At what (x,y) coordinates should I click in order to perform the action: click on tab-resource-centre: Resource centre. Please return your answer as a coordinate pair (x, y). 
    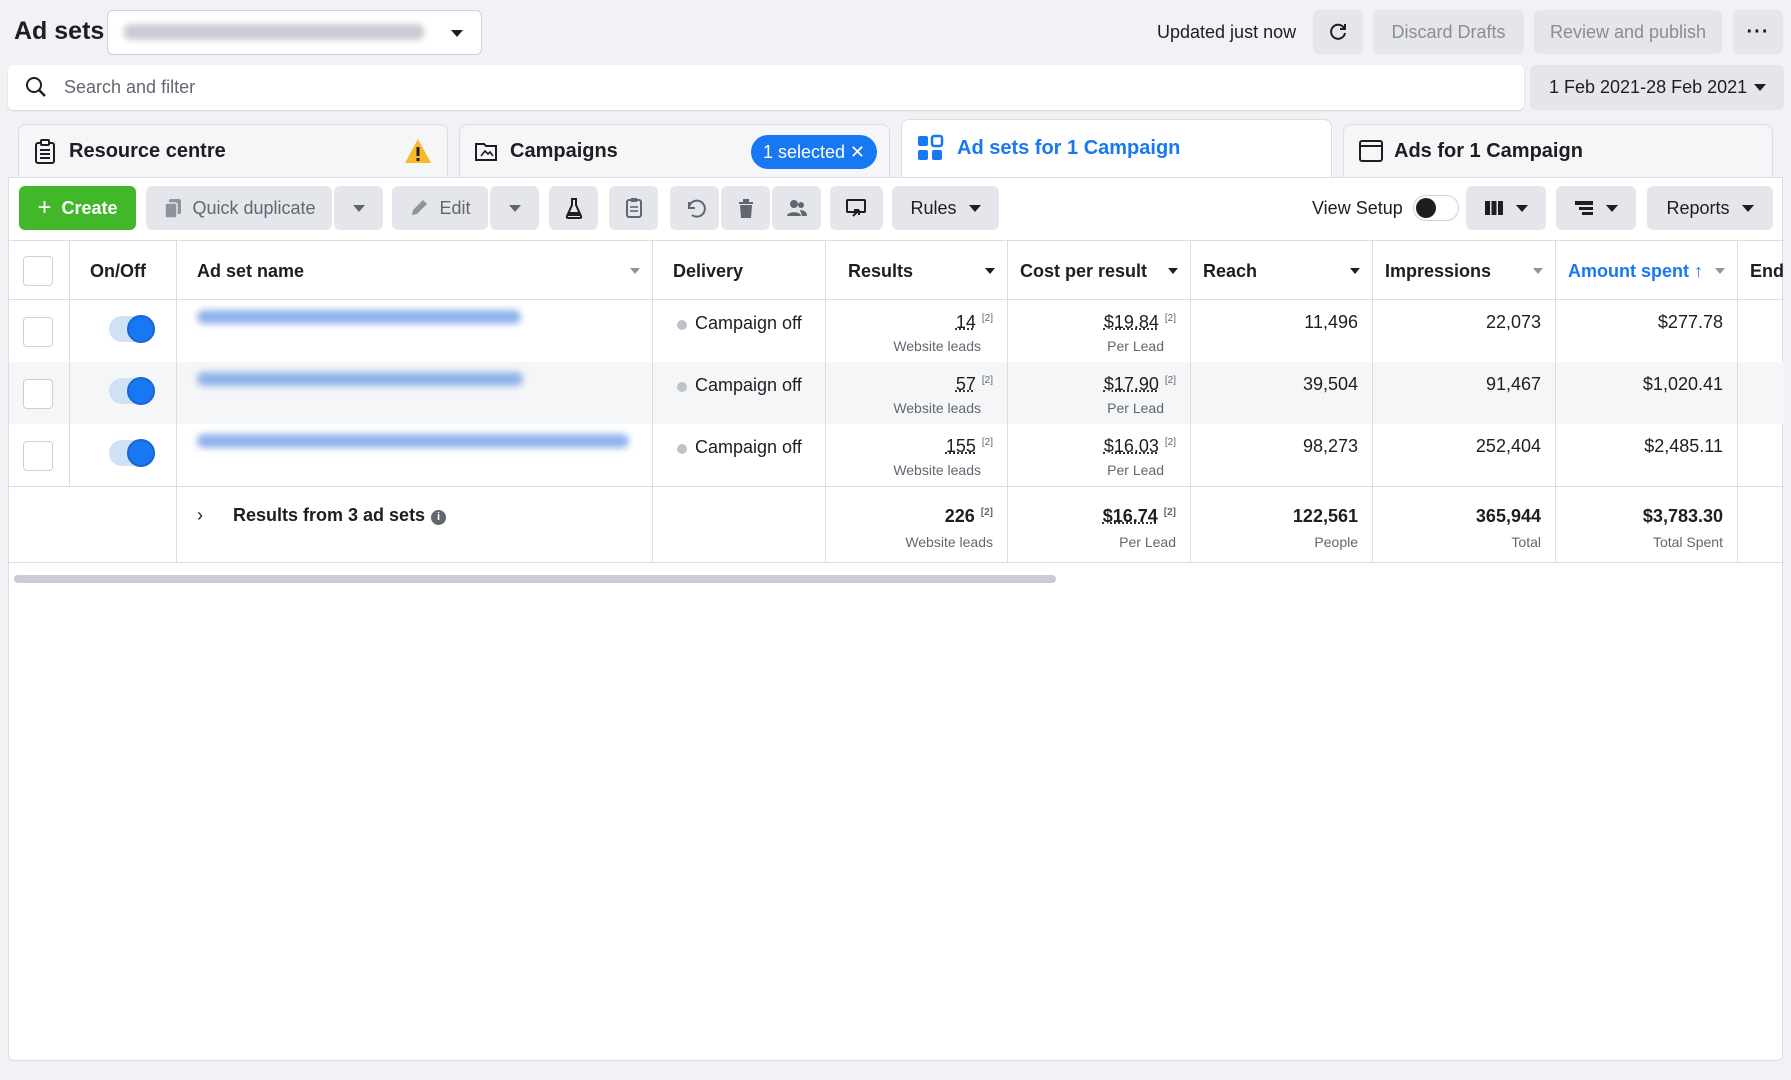
    Looking at the image, I should click on (233, 151).